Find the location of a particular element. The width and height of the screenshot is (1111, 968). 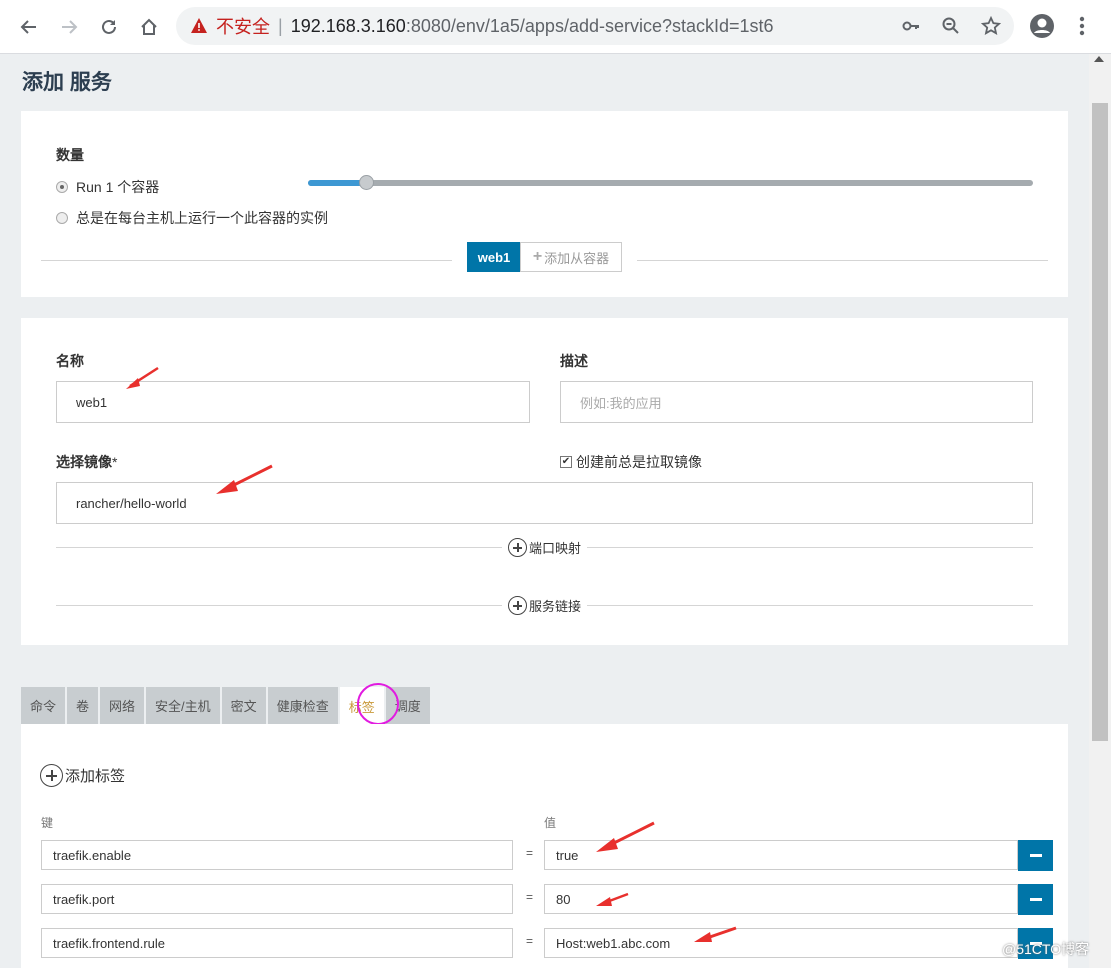

scale-option-global-label: 总是在每台主机上运行一个此容器的实例 is located at coordinates (202, 218).